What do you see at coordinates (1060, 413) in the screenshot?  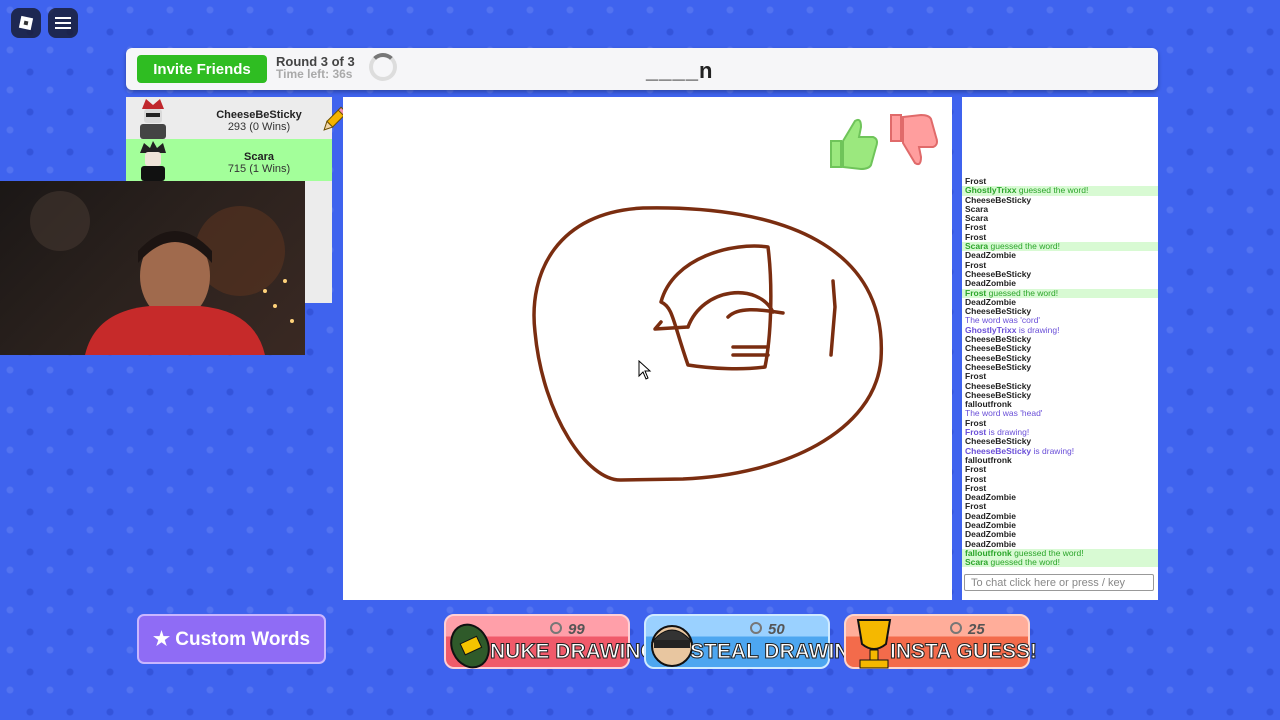 I see `chat-message: The word was 'head'` at bounding box center [1060, 413].